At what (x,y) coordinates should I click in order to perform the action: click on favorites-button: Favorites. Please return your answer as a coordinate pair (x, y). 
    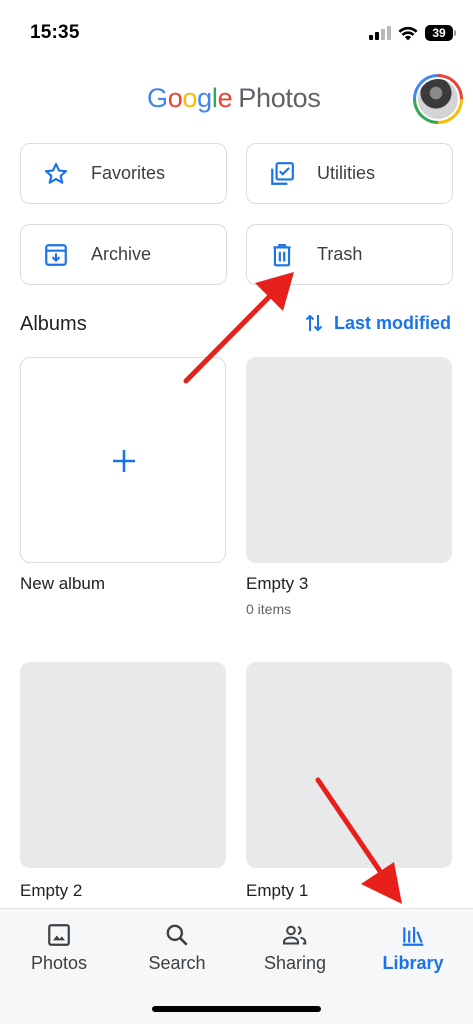
    Looking at the image, I should click on (123, 173).